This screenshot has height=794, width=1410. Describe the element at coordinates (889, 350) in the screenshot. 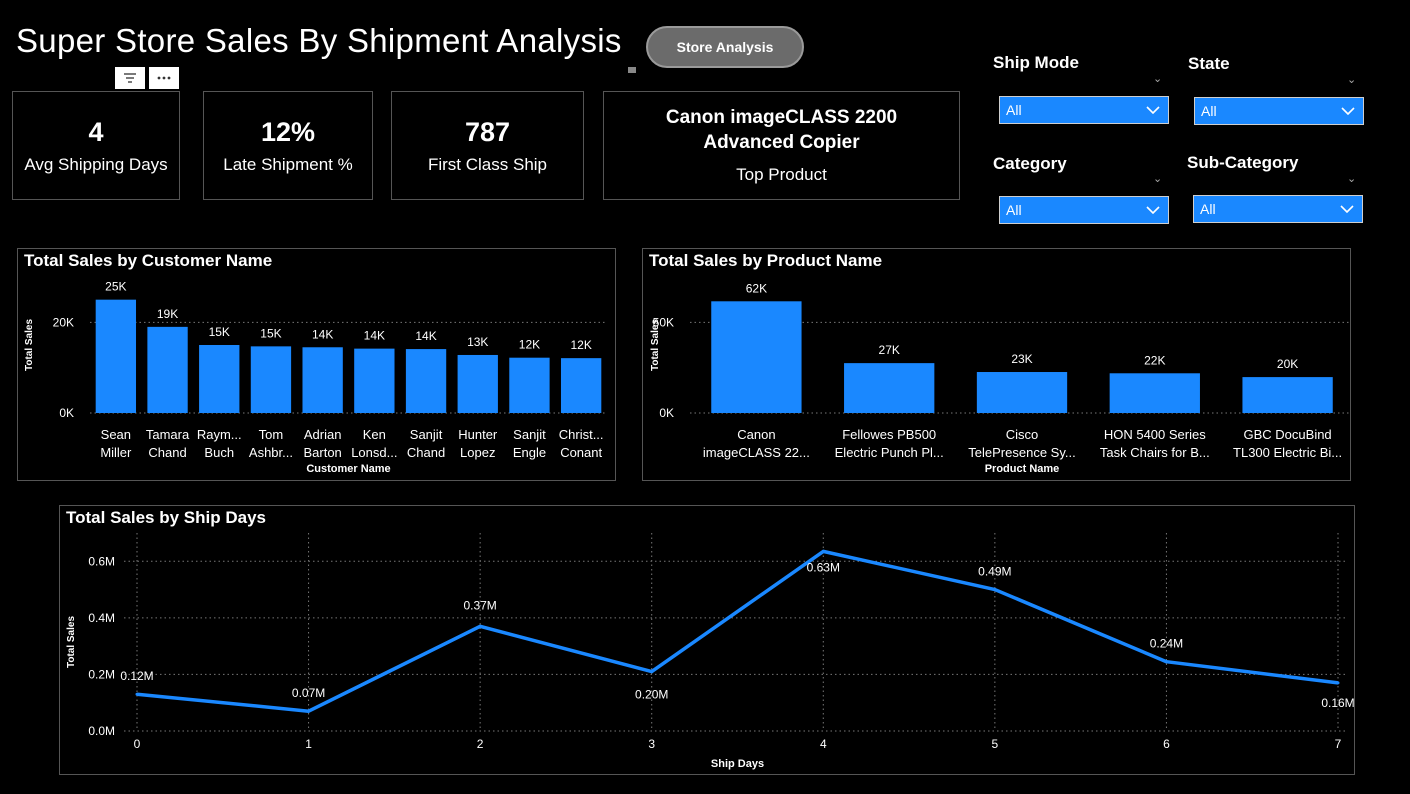

I see `data-label: 27K` at that location.